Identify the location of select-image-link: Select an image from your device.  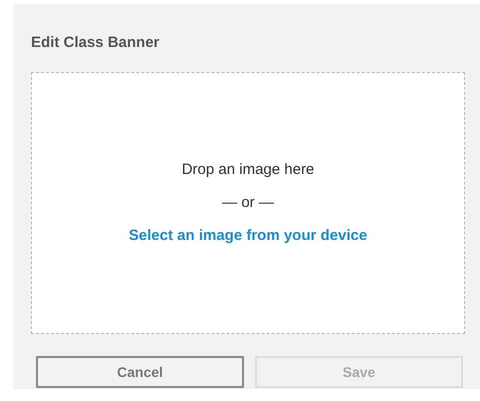
(248, 236).